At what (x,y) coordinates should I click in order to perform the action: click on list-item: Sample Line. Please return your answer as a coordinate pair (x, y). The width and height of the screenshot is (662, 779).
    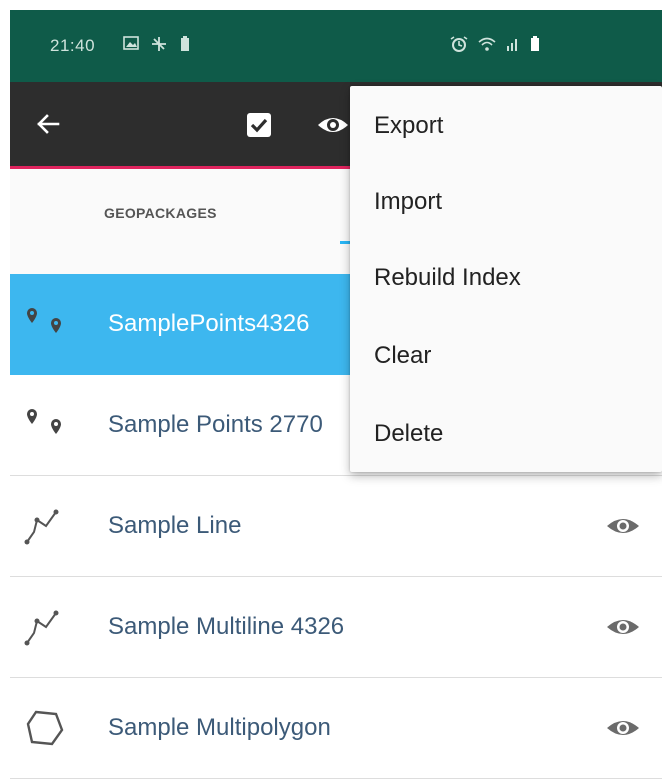
    Looking at the image, I should click on (336, 526).